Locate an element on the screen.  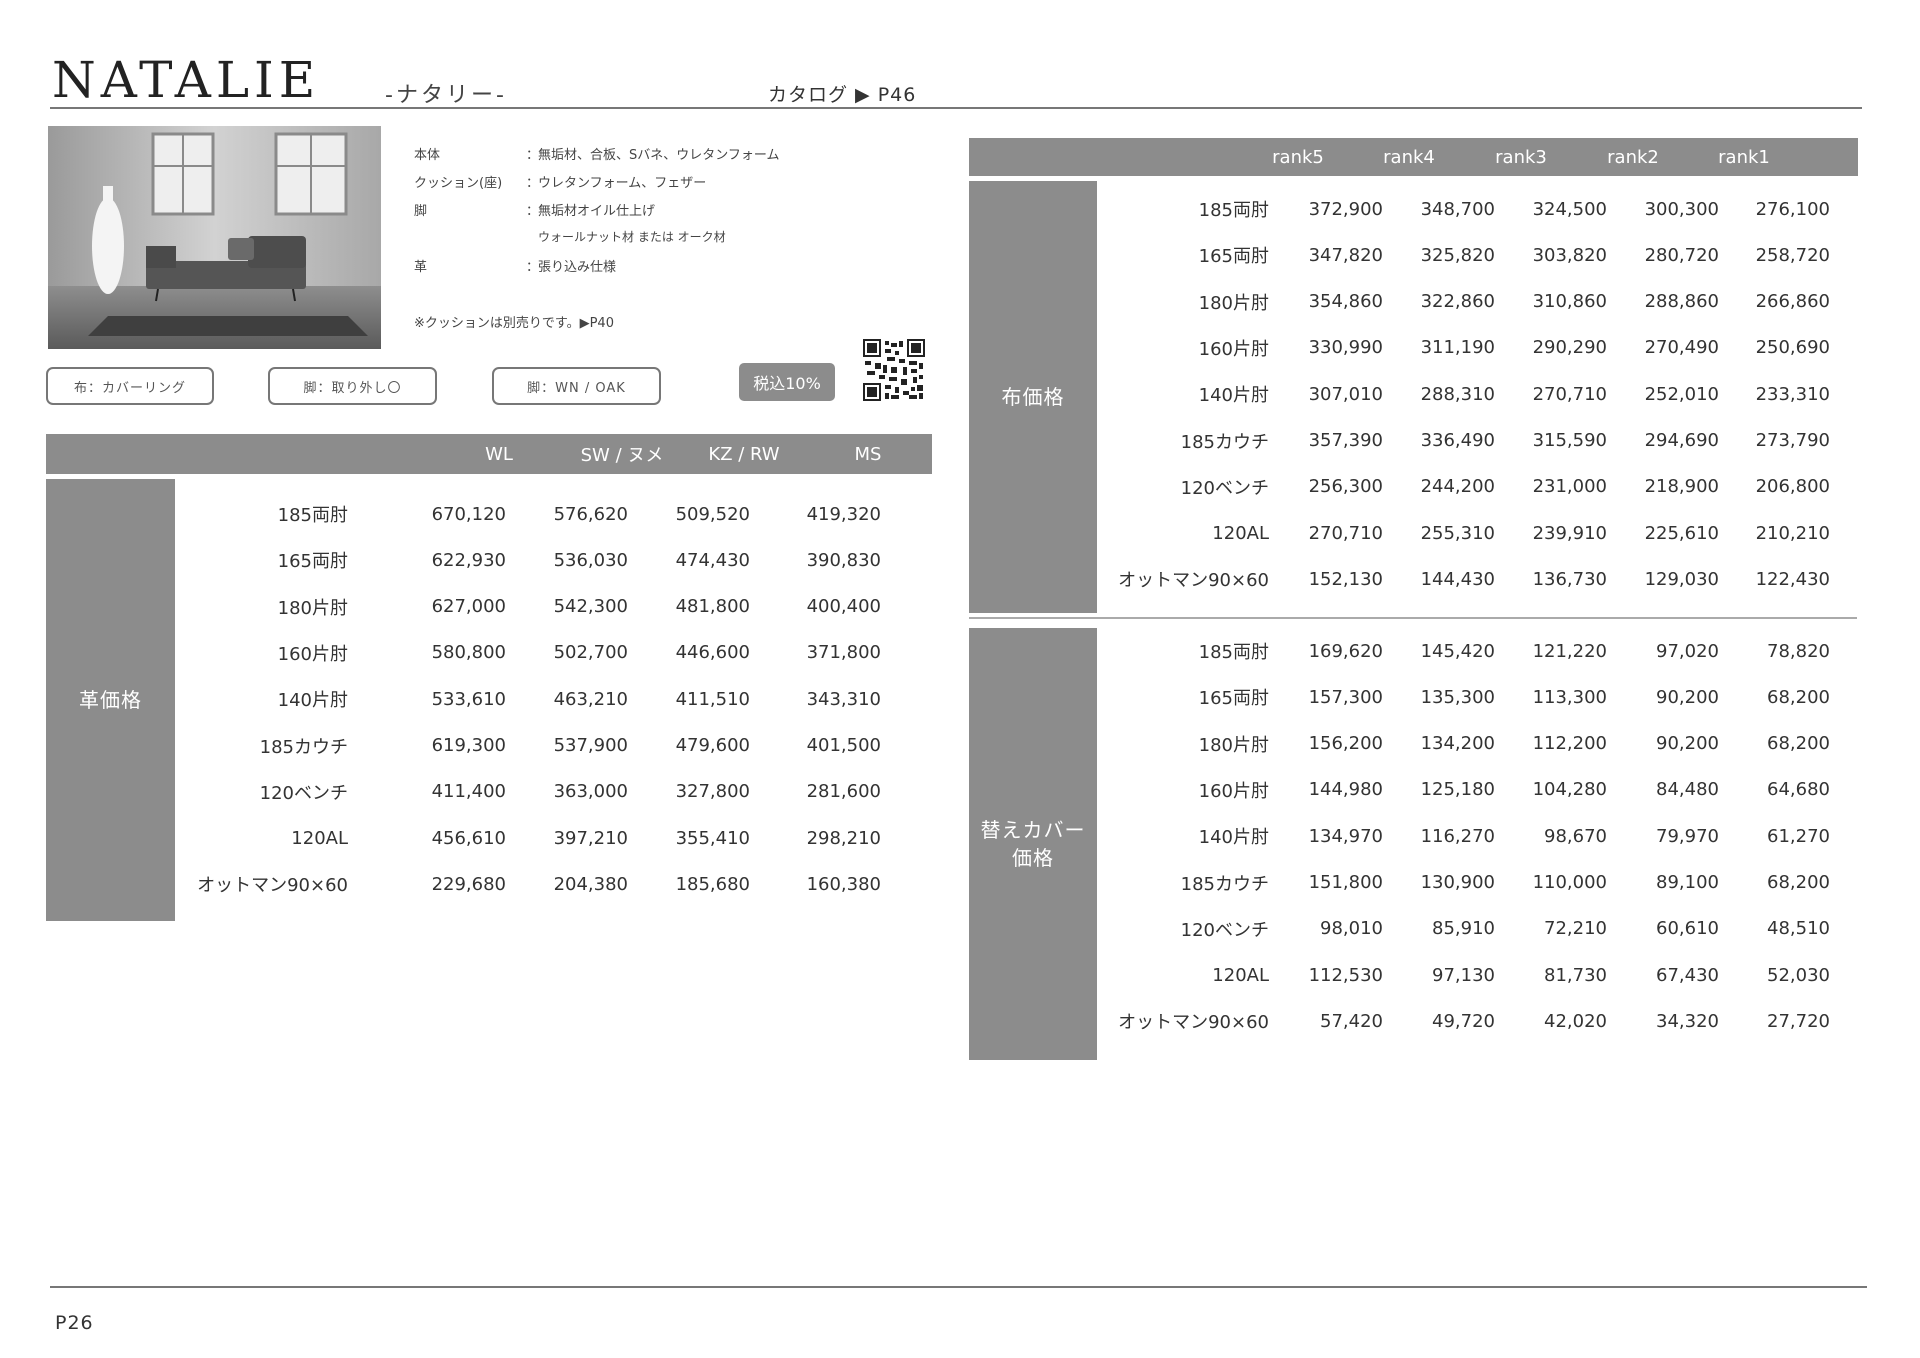
price-cell: 509,520 is located at coordinates (712, 514).